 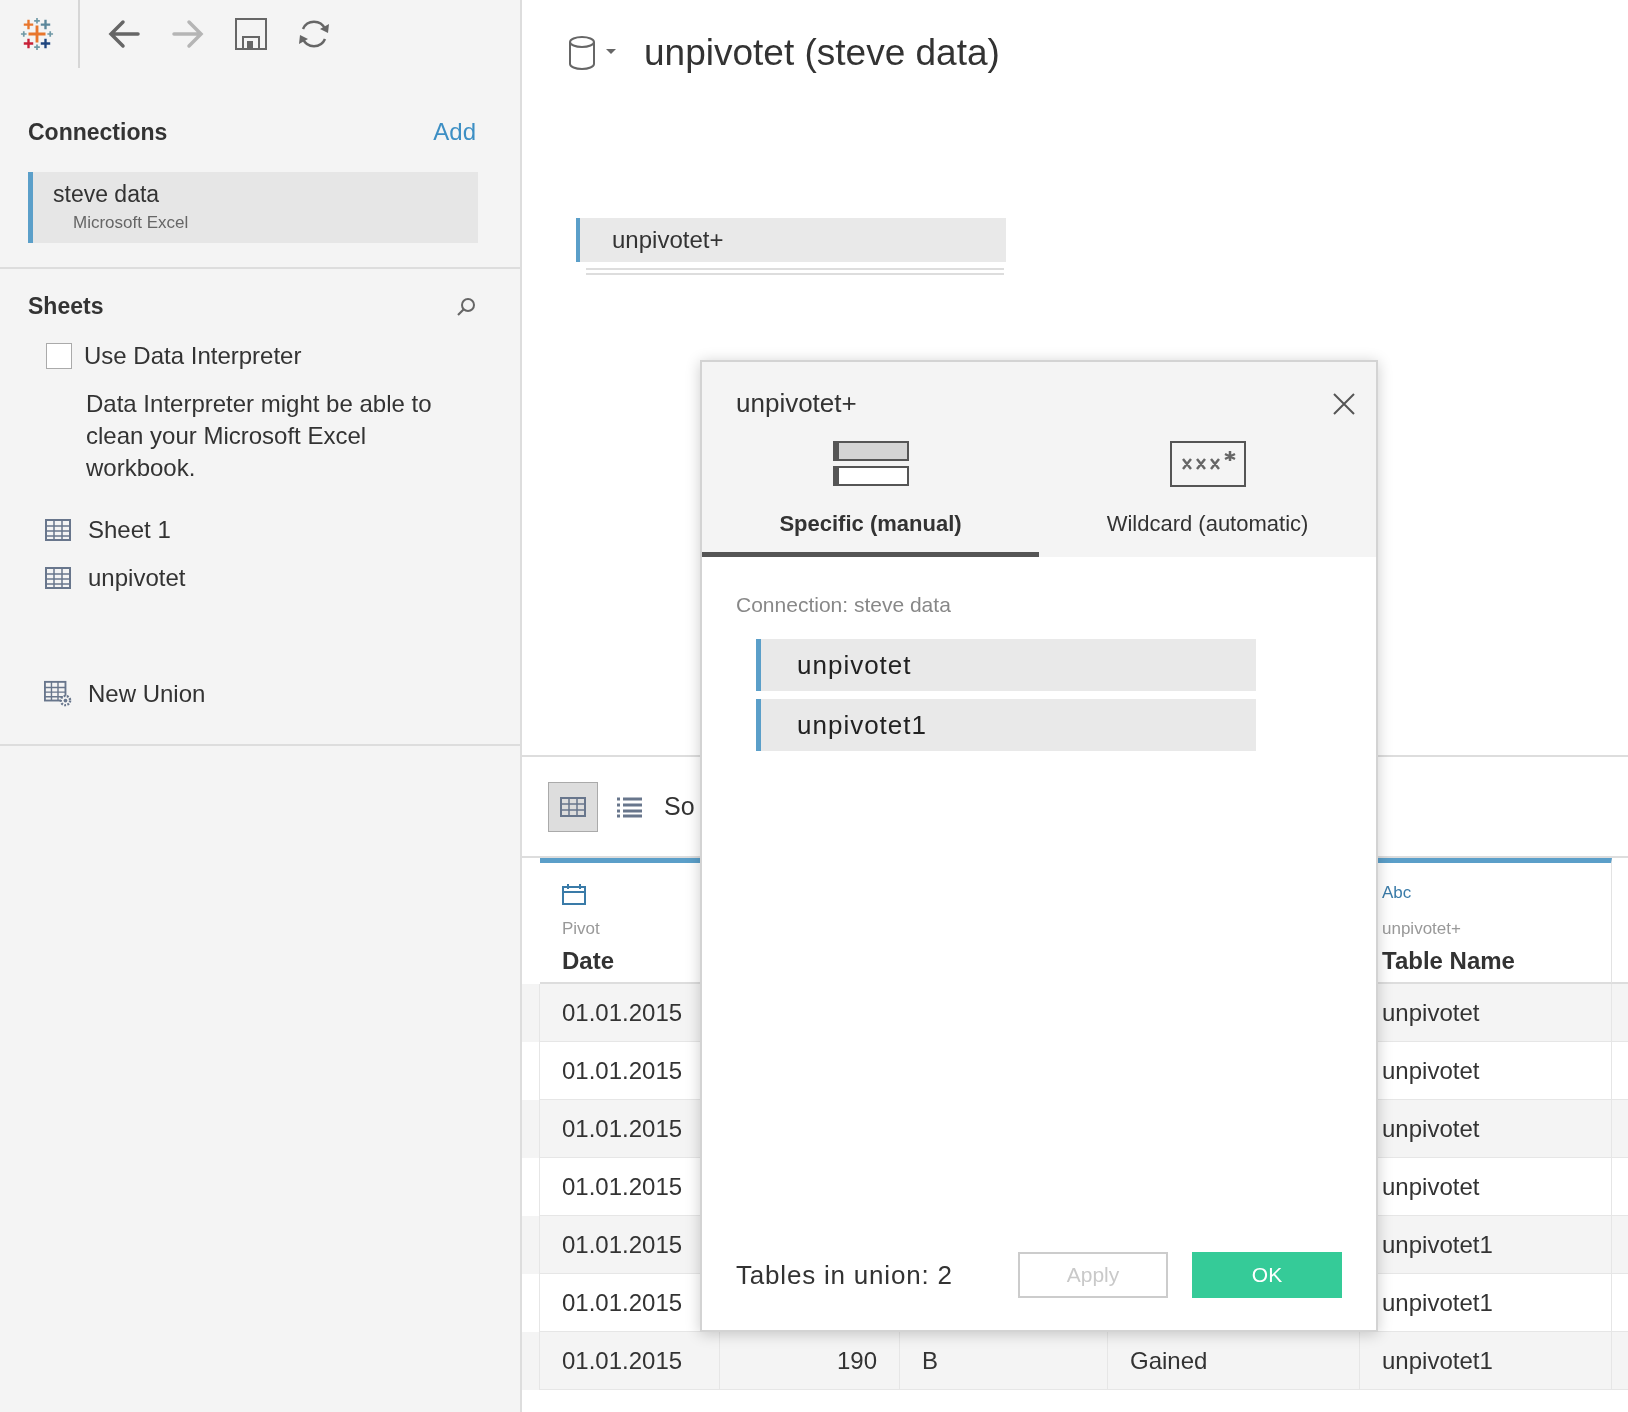 What do you see at coordinates (593, 53) in the screenshot?
I see `database-dropdown-icon` at bounding box center [593, 53].